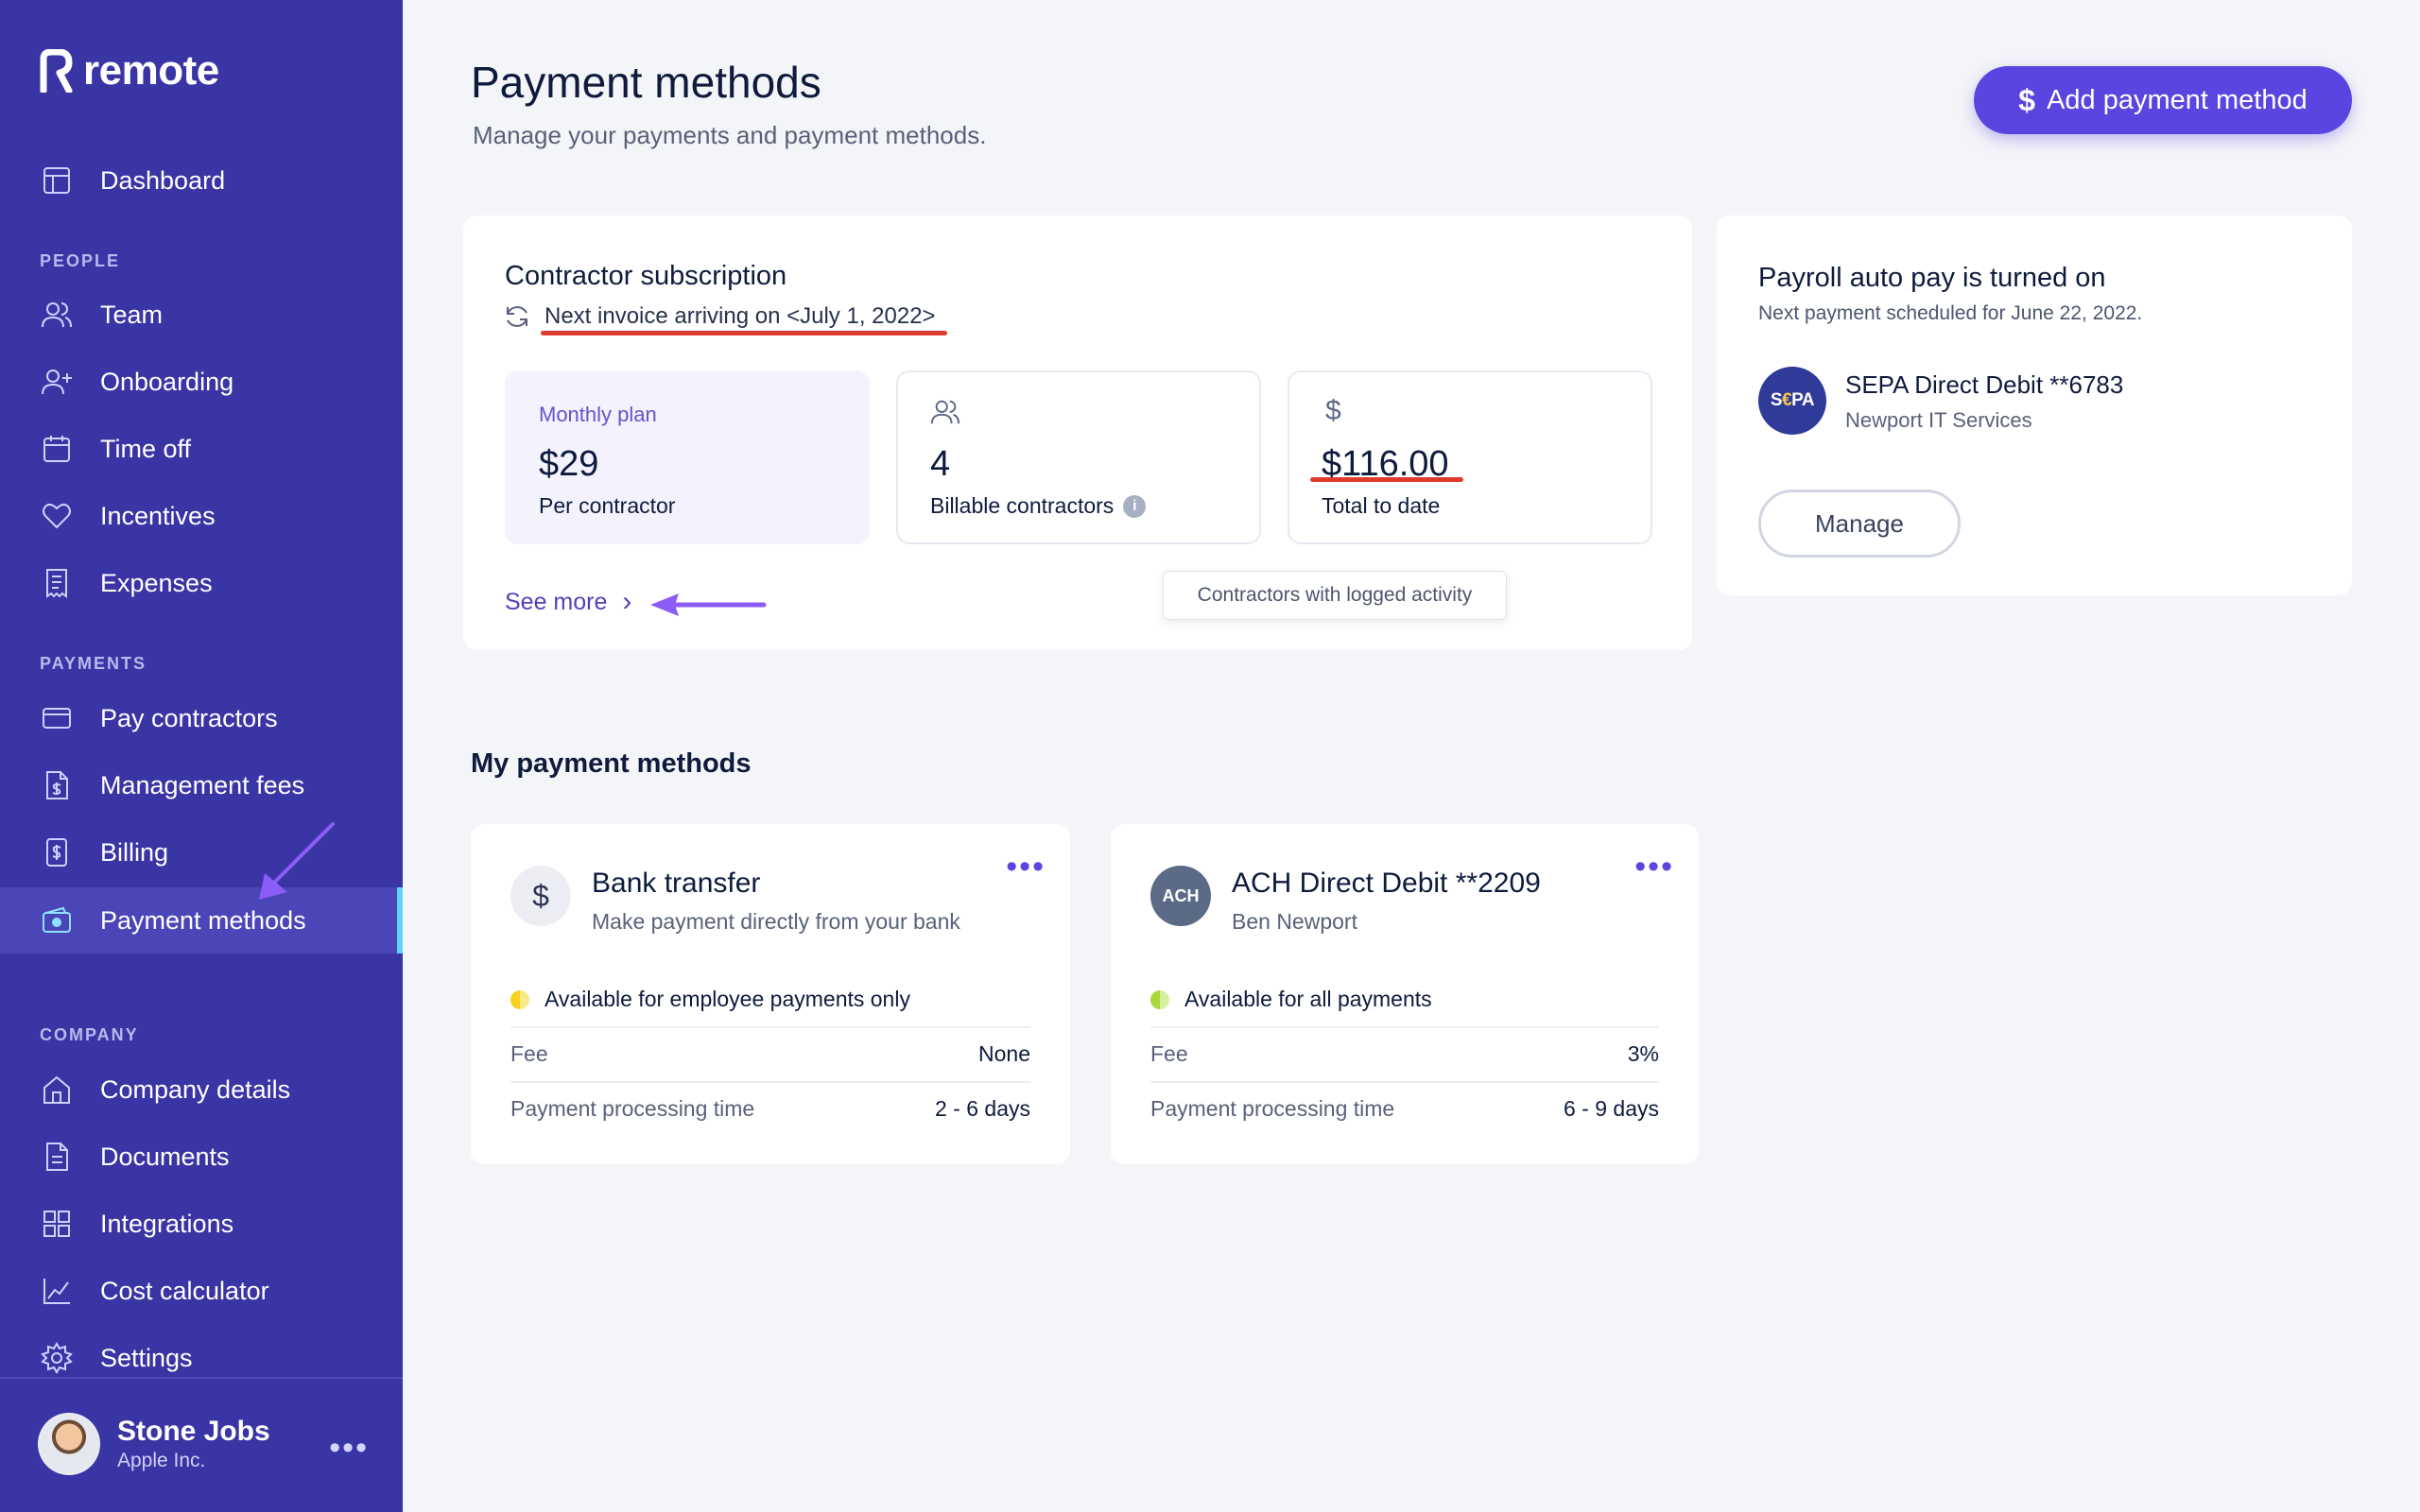 This screenshot has height=1512, width=2420. Describe the element at coordinates (193, 1431) in the screenshot. I see `user-name: Stone Jobs` at that location.